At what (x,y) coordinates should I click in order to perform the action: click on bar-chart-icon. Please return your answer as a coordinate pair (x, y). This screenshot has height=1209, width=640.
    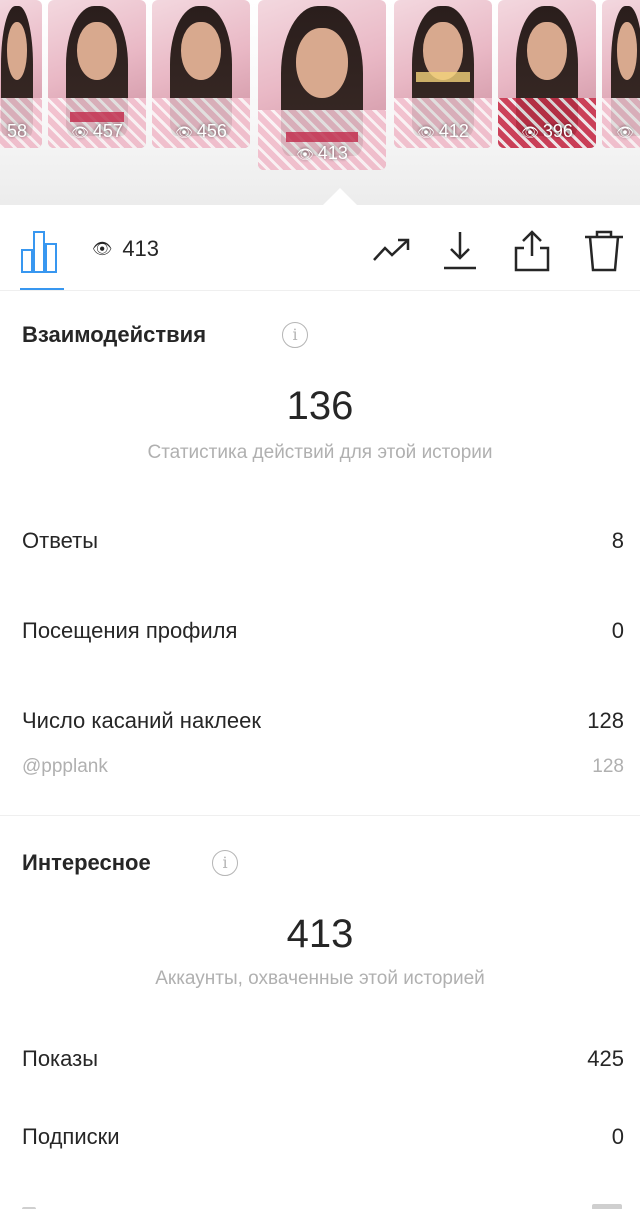
    Looking at the image, I should click on (42, 250).